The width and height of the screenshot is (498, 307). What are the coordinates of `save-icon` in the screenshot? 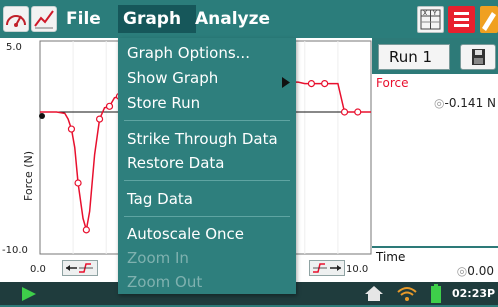 It's located at (478, 57).